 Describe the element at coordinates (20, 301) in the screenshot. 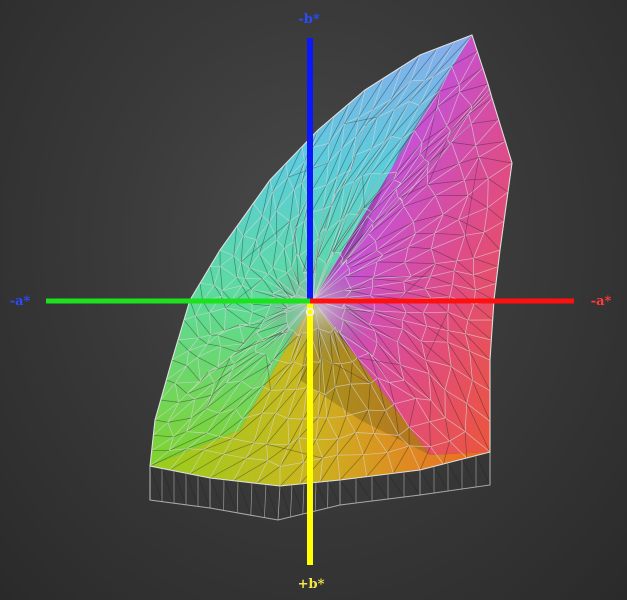

I see `minus-a-axis-label: -a*` at that location.